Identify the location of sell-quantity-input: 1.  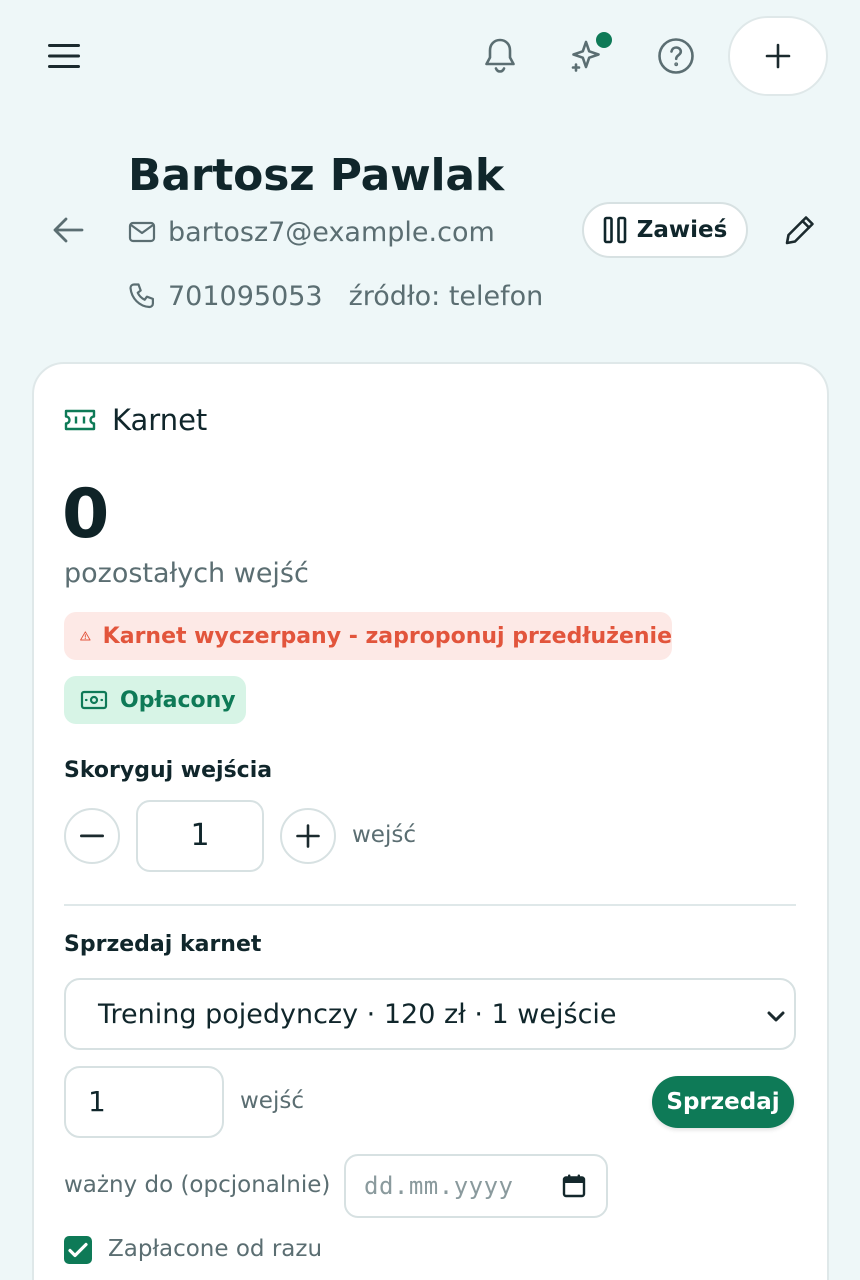
(144, 1102).